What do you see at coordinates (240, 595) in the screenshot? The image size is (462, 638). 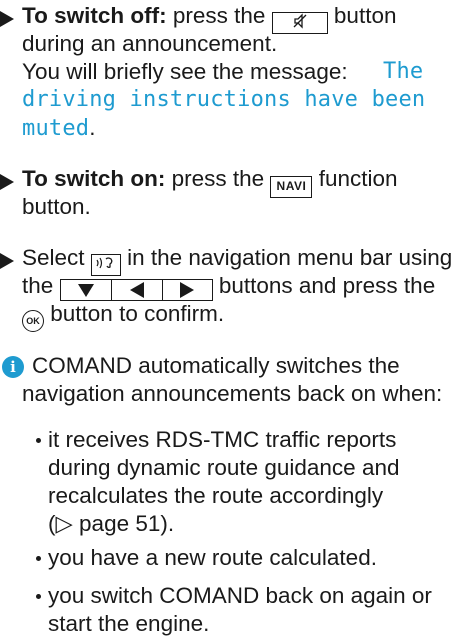 I see `bullet-3-line-1: you switch COMAND back on again or` at bounding box center [240, 595].